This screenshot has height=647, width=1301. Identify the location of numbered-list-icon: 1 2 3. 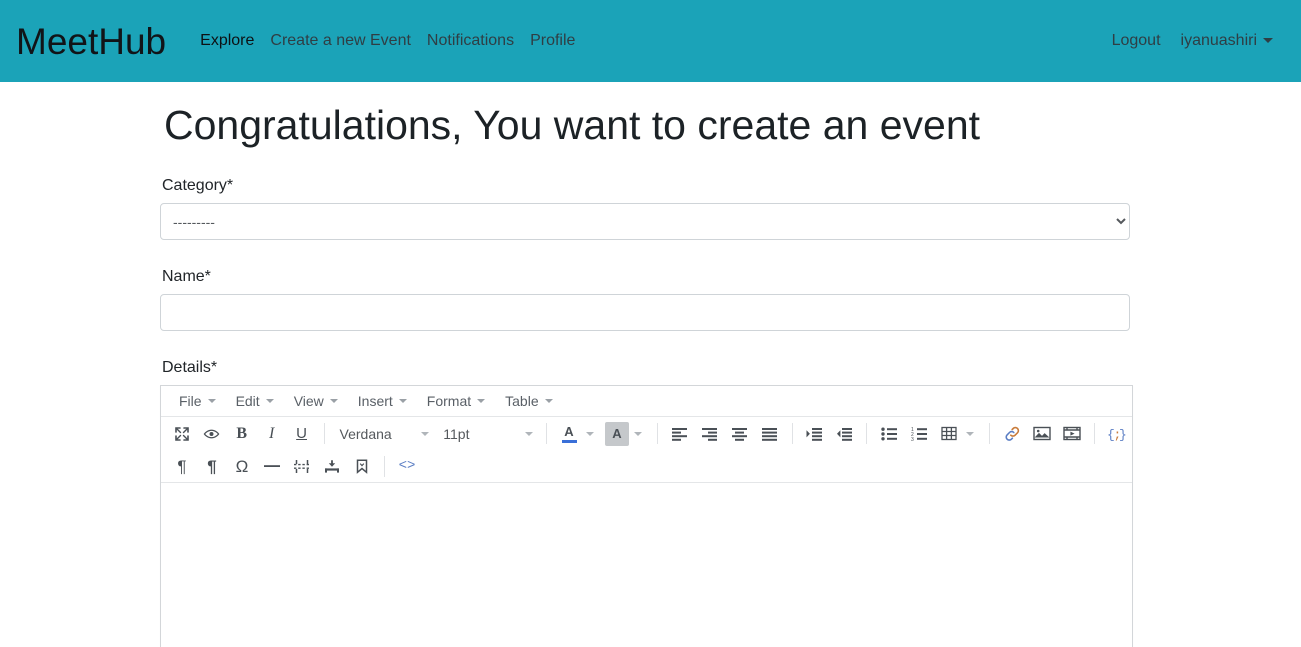
(919, 433).